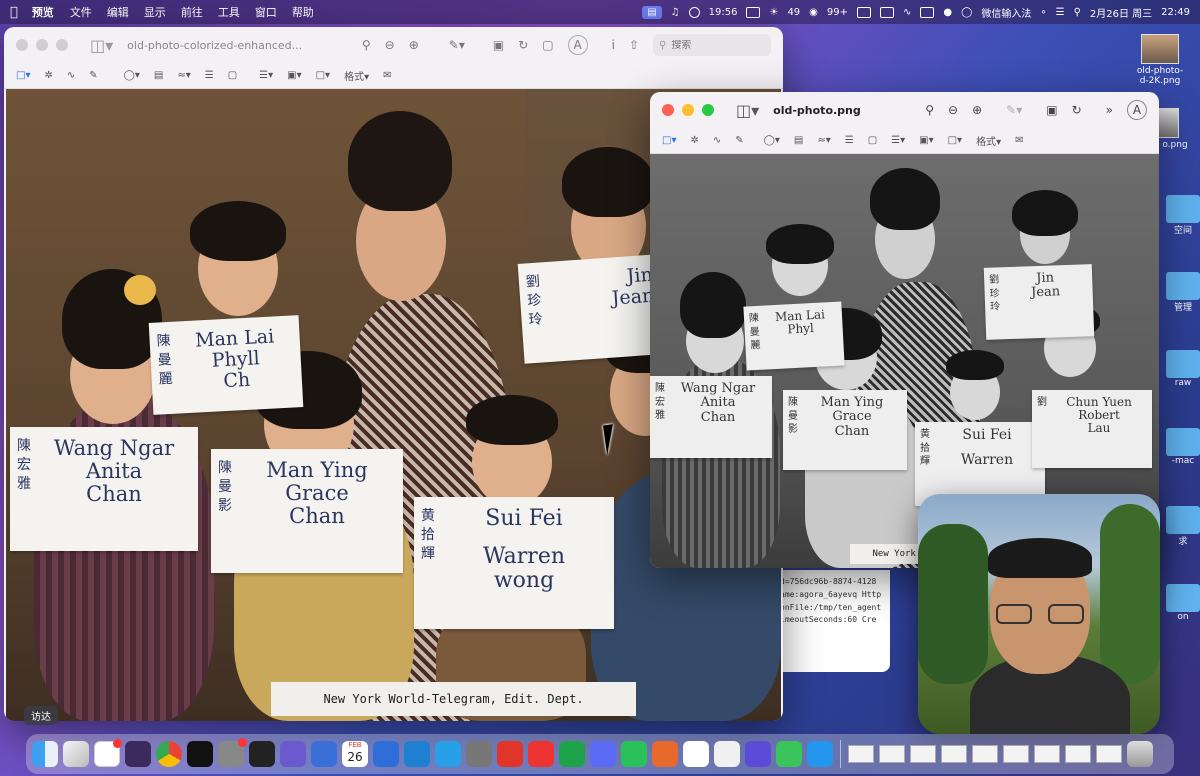 The height and width of the screenshot is (776, 1200). What do you see at coordinates (887, 12) in the screenshot?
I see `app-icon-grid` at bounding box center [887, 12].